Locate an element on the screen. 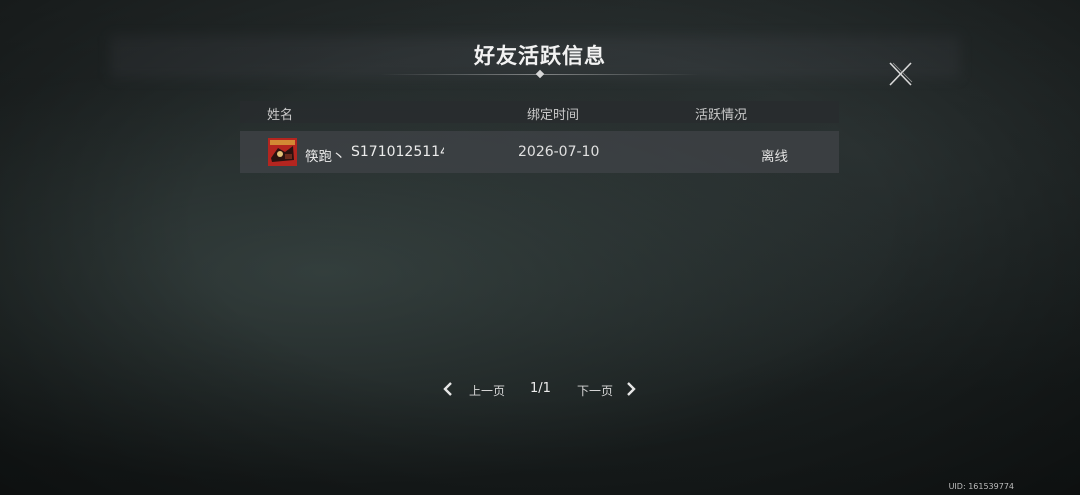 The height and width of the screenshot is (495, 1080). dialog-title: 好友活跃信息 is located at coordinates (540, 56).